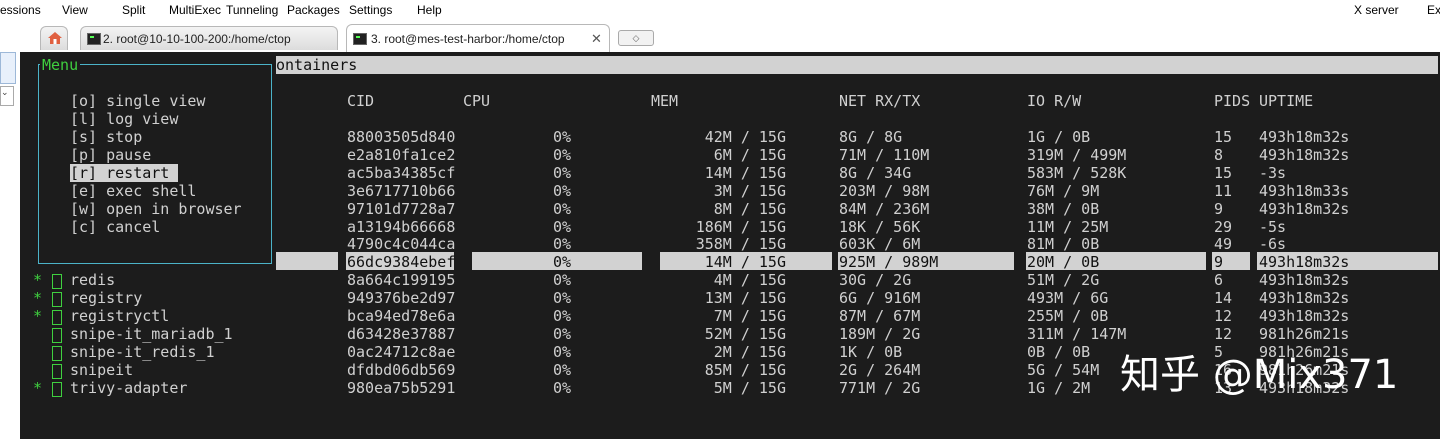  I want to click on menu-item-single-view: [o] single view, so click(137, 101).